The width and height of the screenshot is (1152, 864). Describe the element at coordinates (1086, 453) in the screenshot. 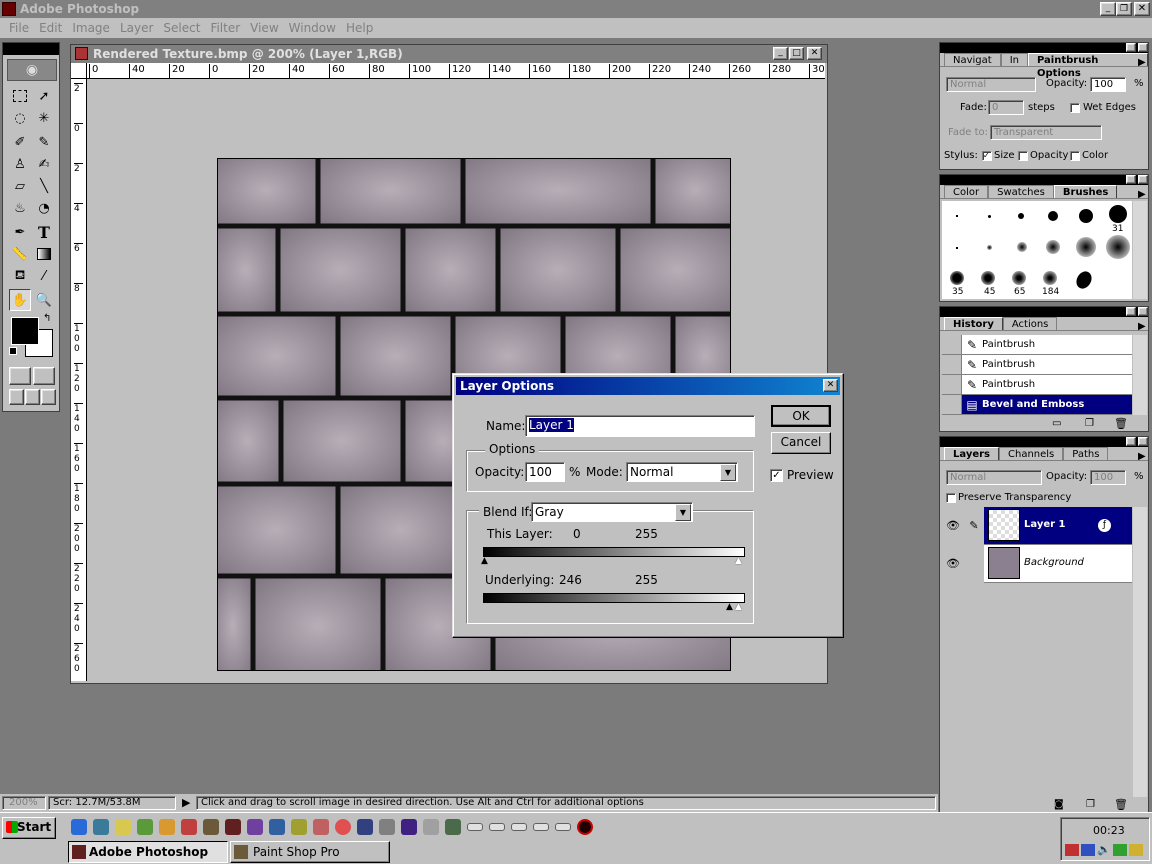

I see `tab-paths: Paths` at that location.